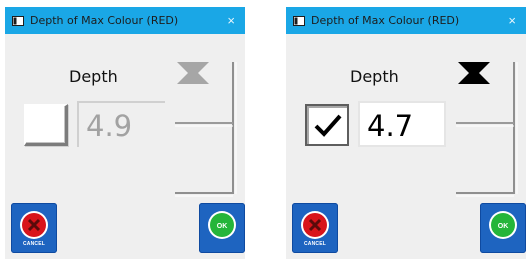  I want to click on check-icon, so click(328, 125).